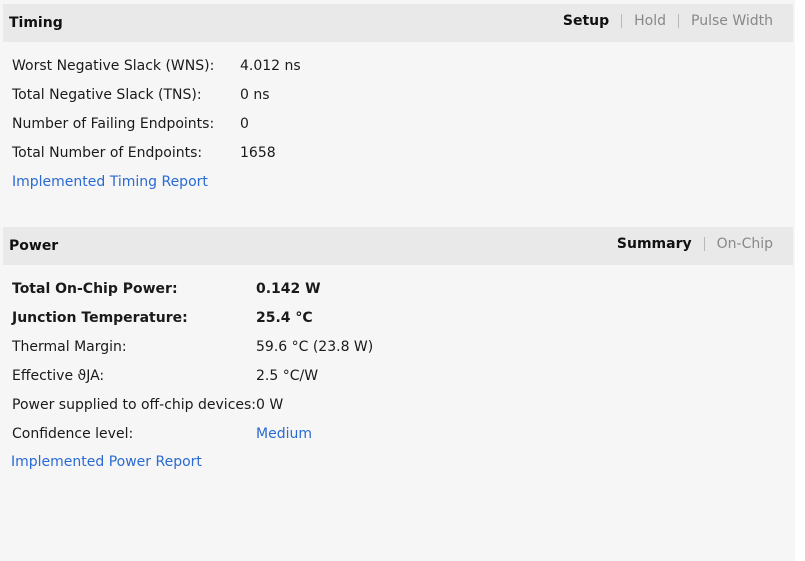 This screenshot has width=805, height=561. I want to click on power-row-junction-temp: Junction Temperature: 25.4 °C, so click(162, 318).